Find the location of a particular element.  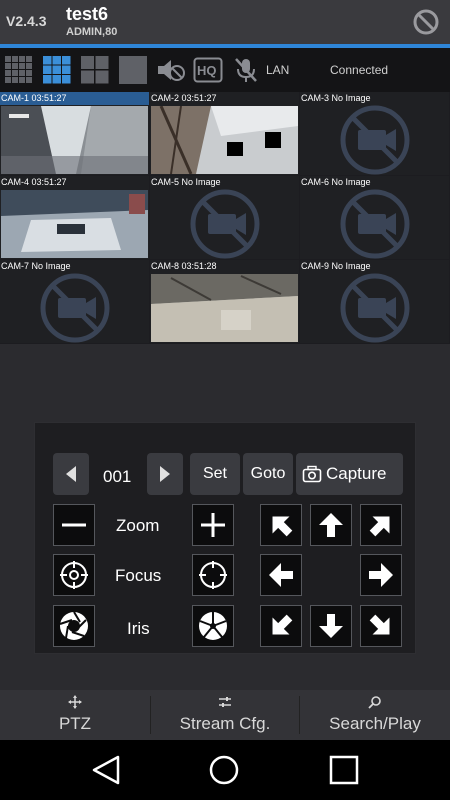

network-type: LAN is located at coordinates (278, 70).